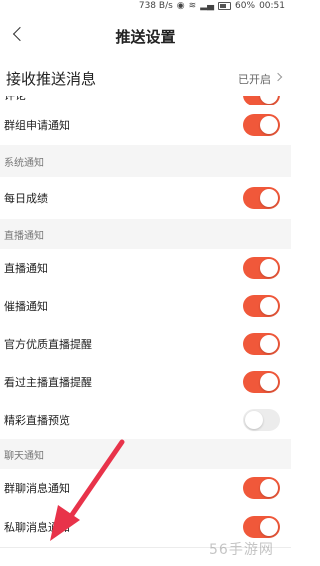 The width and height of the screenshot is (320, 566). Describe the element at coordinates (145, 454) in the screenshot. I see `section-header: 聊天通知` at that location.